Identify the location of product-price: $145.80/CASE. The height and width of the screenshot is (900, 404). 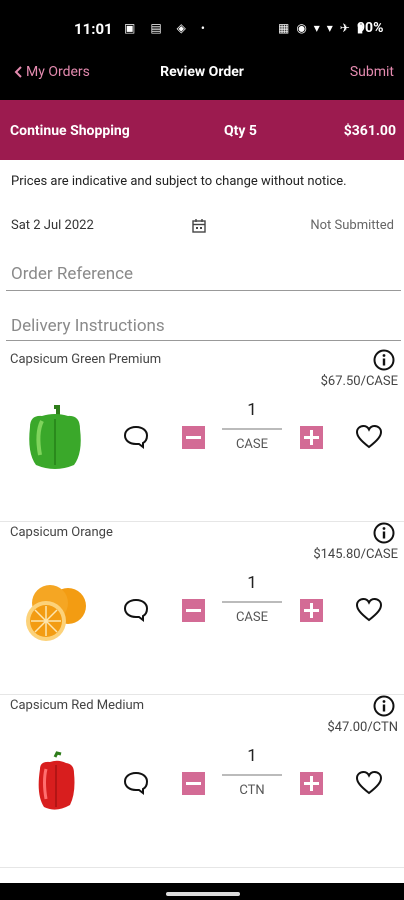
(355, 554).